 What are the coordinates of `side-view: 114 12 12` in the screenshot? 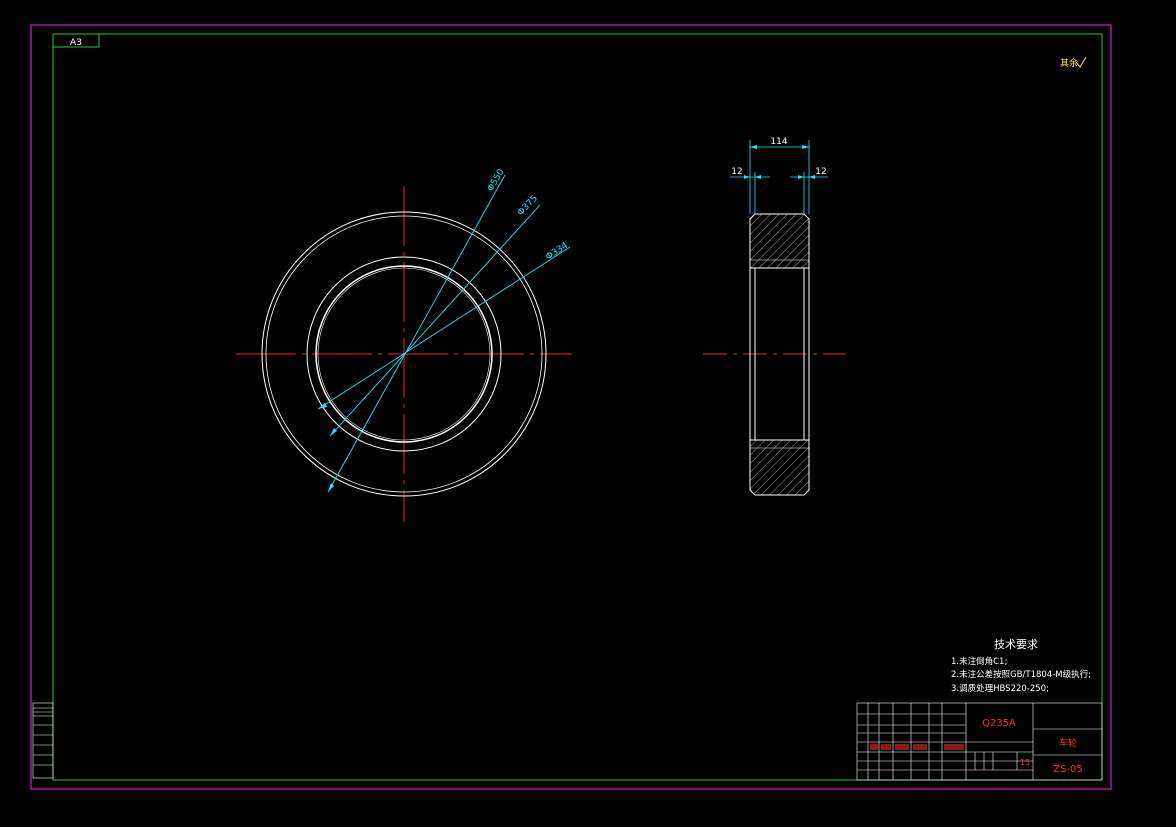 It's located at (774, 316).